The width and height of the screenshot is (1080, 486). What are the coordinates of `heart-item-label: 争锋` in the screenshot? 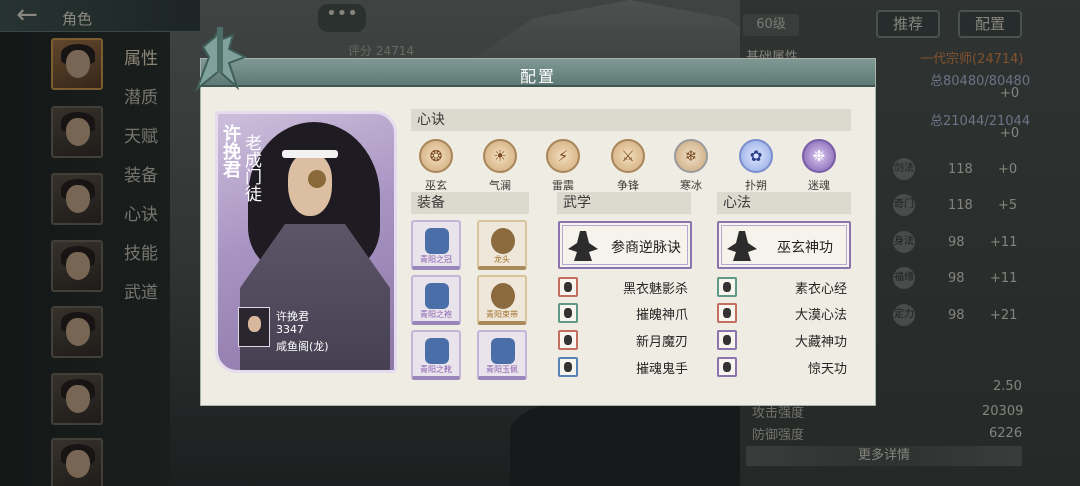 It's located at (628, 185).